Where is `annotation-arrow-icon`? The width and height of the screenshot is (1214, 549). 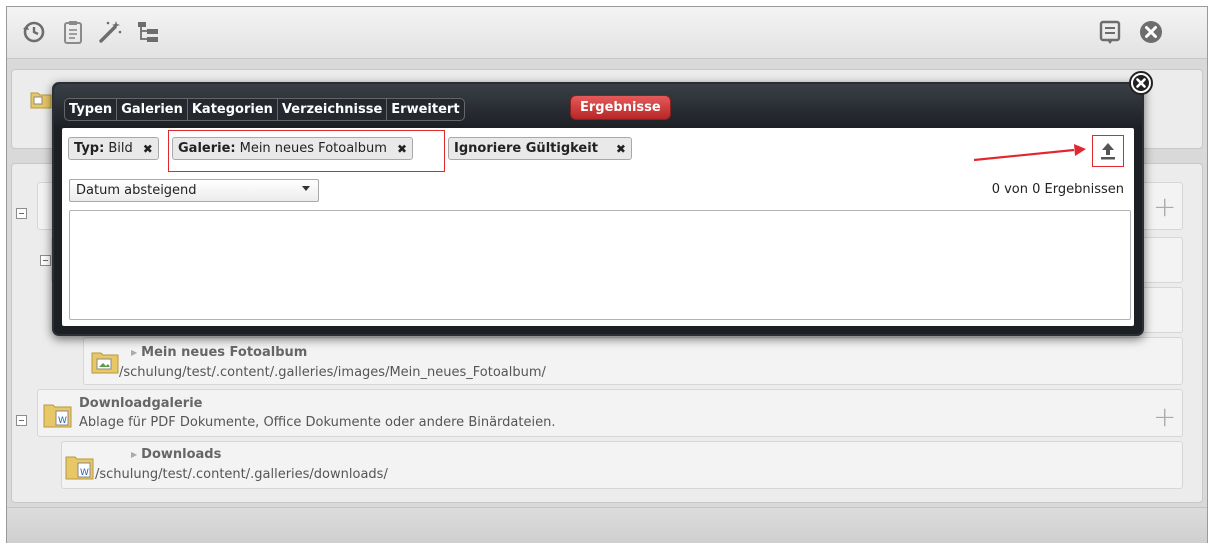 annotation-arrow-icon is located at coordinates (1029, 153).